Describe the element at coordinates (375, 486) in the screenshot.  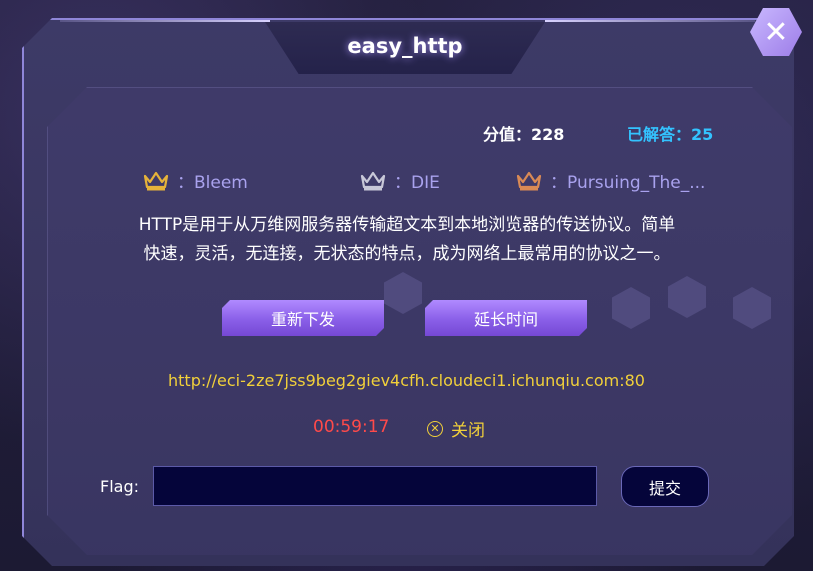
I see `flag-input` at that location.